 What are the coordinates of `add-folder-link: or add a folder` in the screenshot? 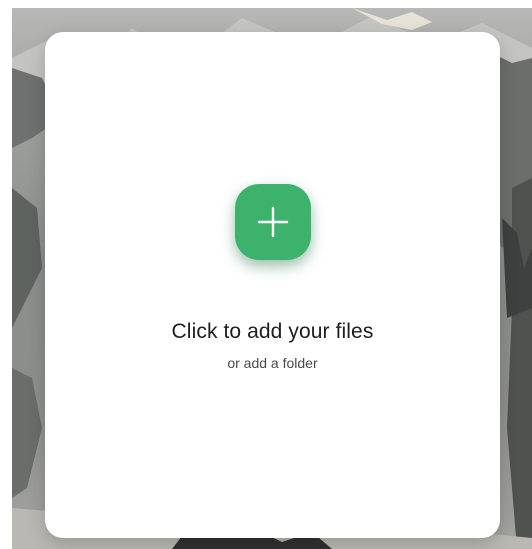 It's located at (272, 363).